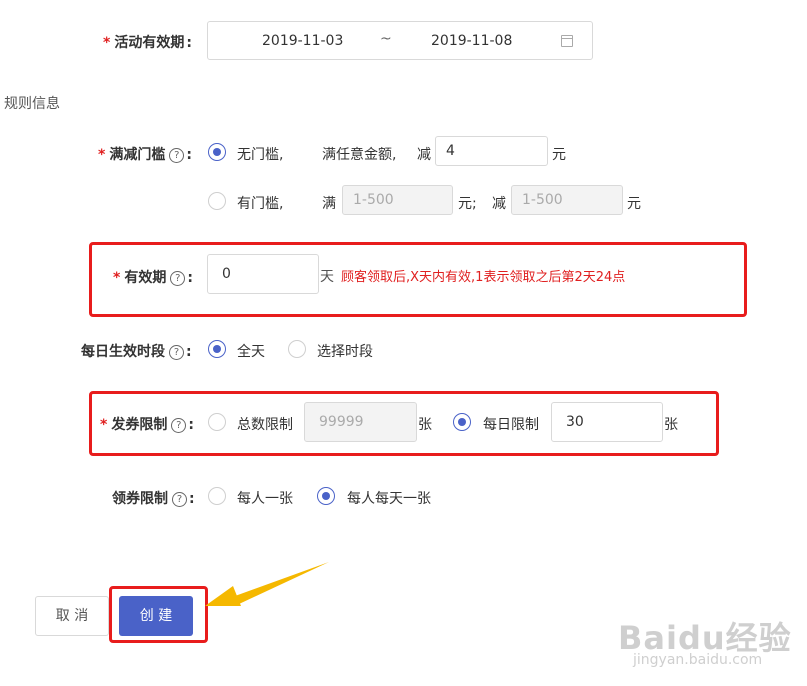  Describe the element at coordinates (559, 155) in the screenshot. I see `threshold-none-unit: 元` at that location.